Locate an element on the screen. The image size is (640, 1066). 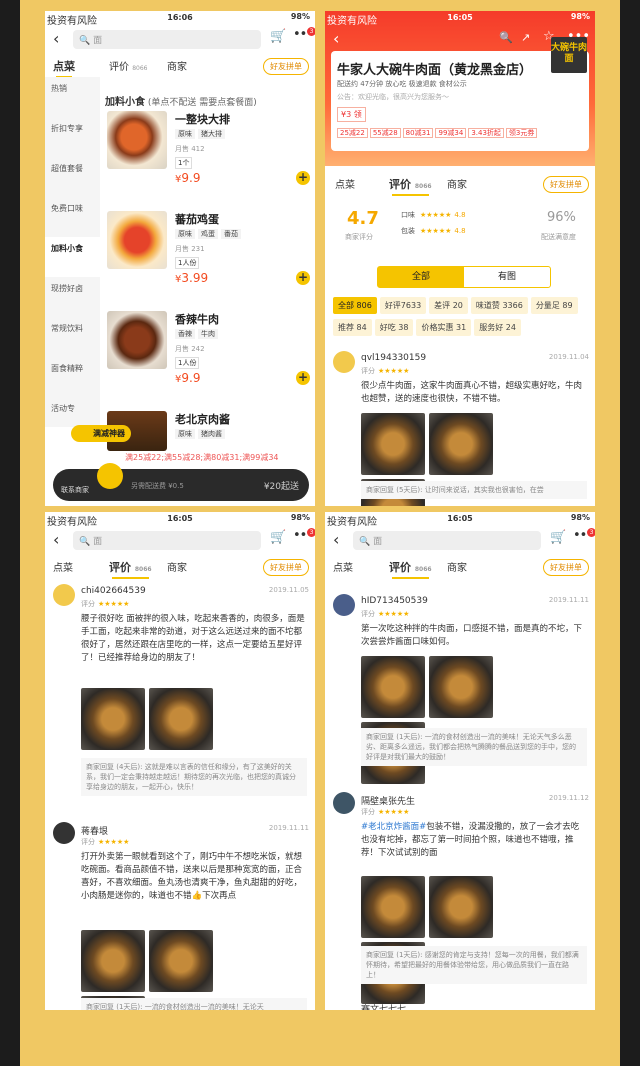
category-item: 免费口味 is located at coordinates (72, 217).